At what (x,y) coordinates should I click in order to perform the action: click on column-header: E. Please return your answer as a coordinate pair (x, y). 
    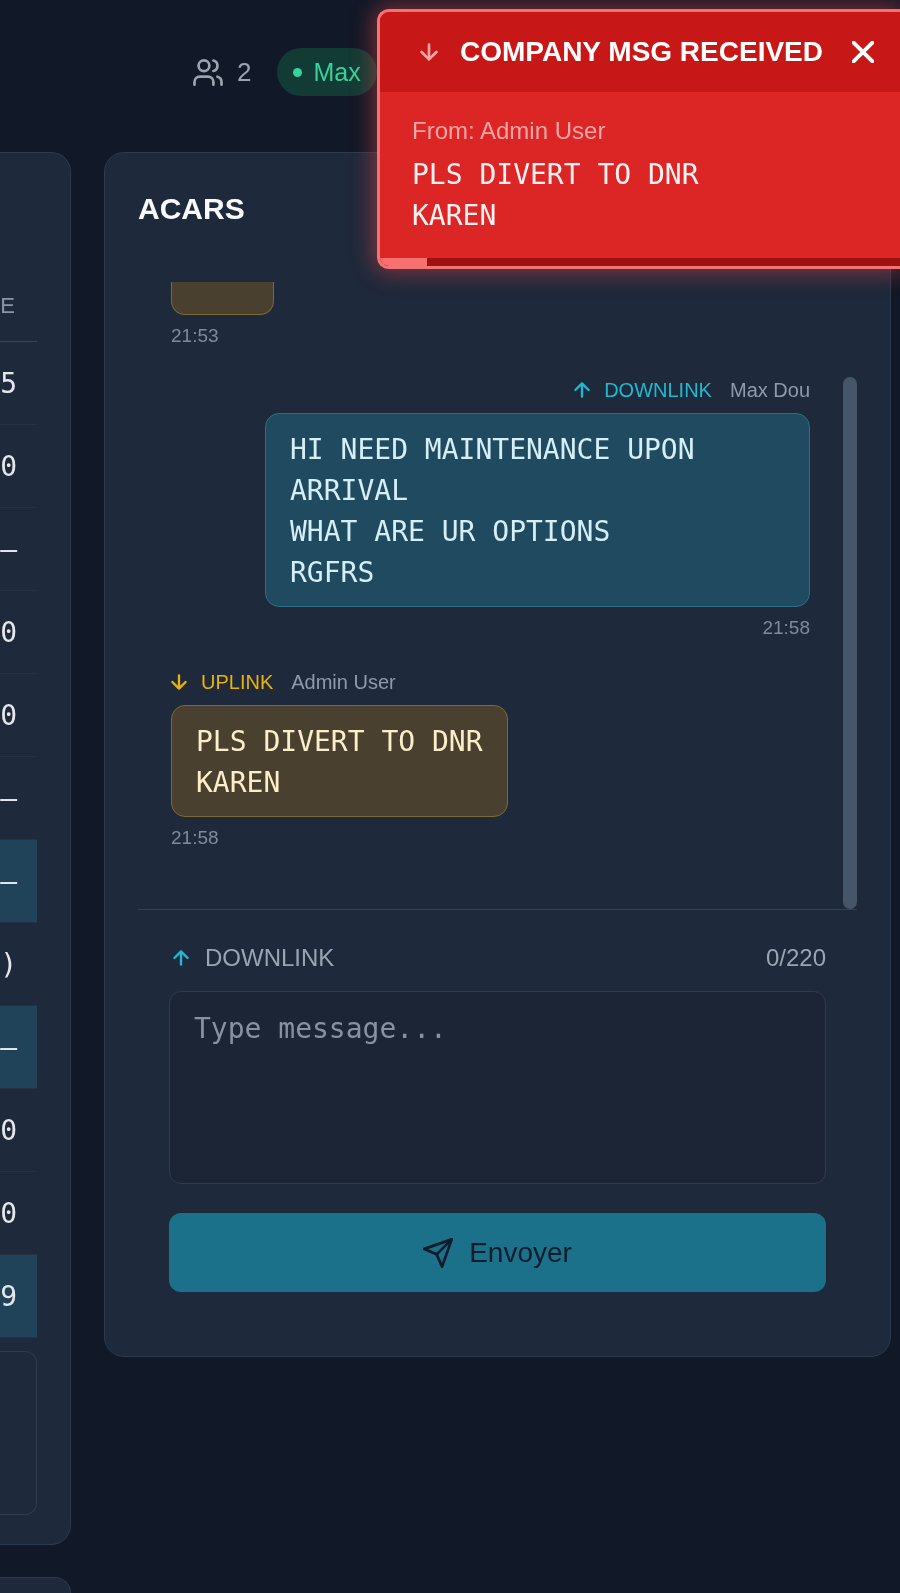
    Looking at the image, I should click on (7, 306).